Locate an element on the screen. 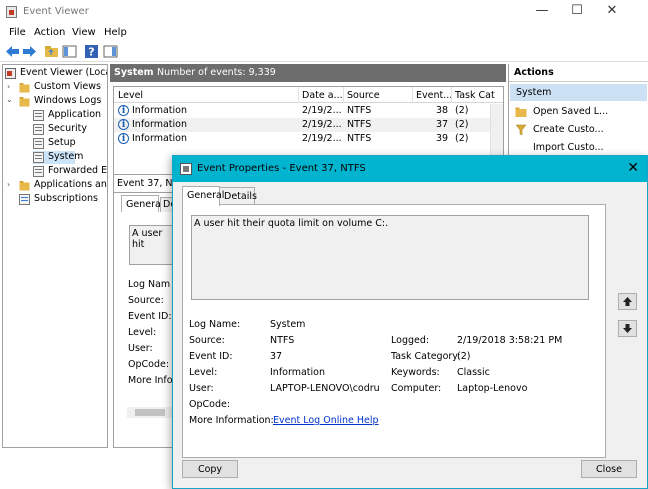  next-event-button is located at coordinates (627, 328).